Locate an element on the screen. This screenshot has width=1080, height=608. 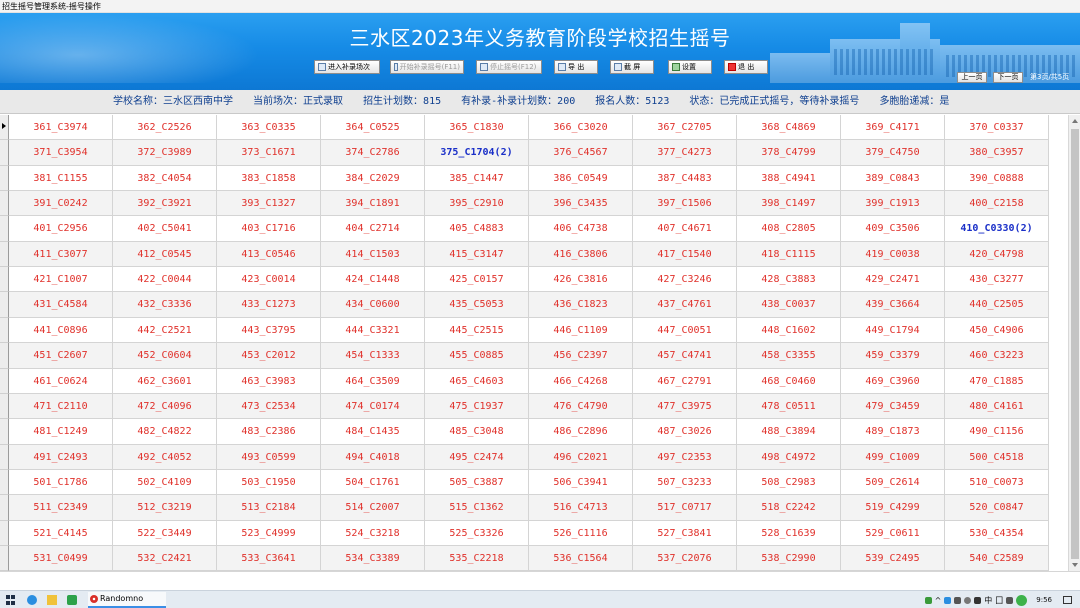
grid-cell: 515_C1362 is located at coordinates (477, 508).